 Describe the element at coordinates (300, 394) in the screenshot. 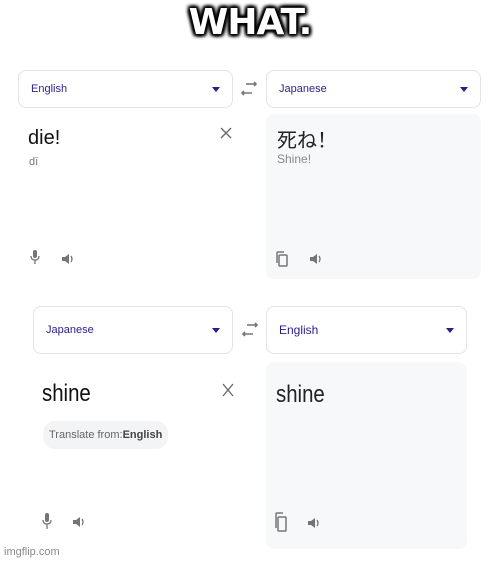

I see `translation-output-text: shine` at that location.